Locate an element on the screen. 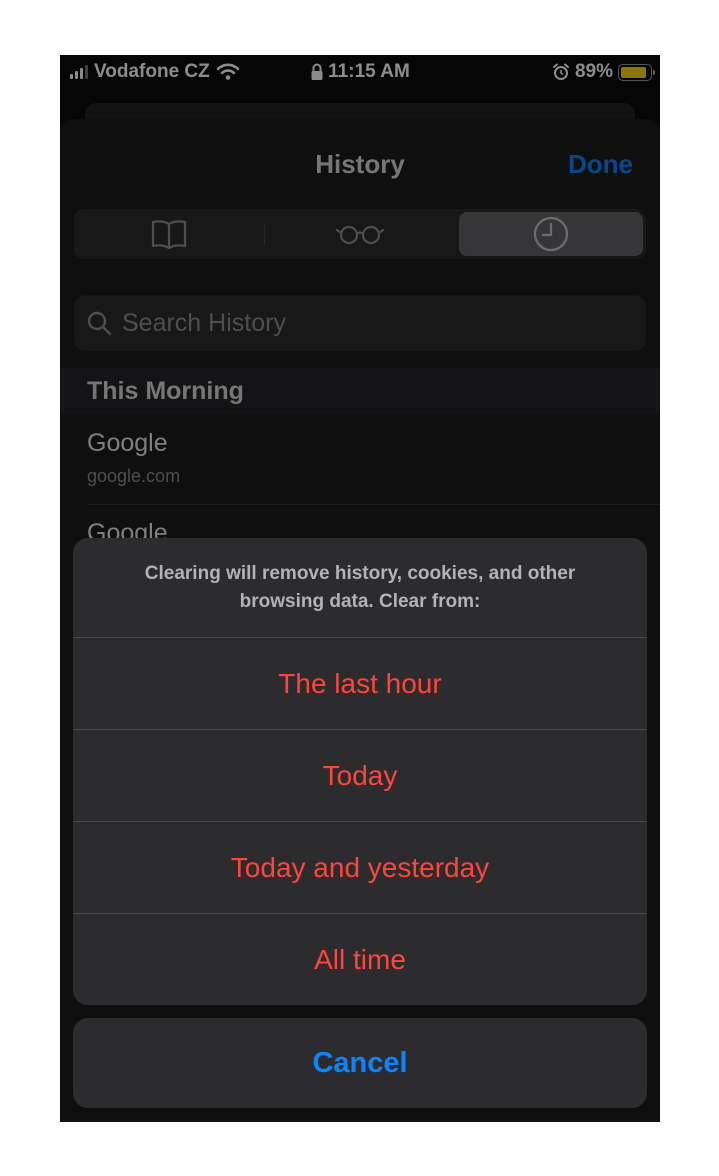 The height and width of the screenshot is (1176, 719). cancel-button: Cancel is located at coordinates (360, 1063).